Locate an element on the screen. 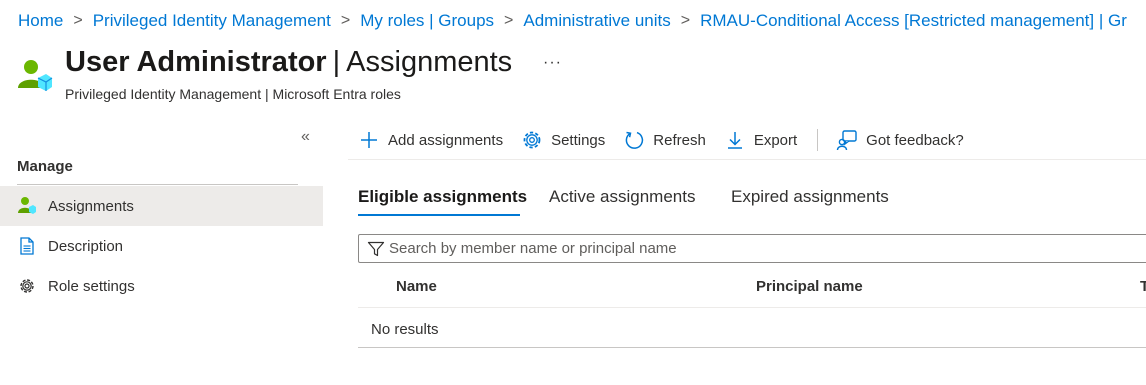 The height and width of the screenshot is (385, 1146). feedback-button: Got feedback? is located at coordinates (900, 140).